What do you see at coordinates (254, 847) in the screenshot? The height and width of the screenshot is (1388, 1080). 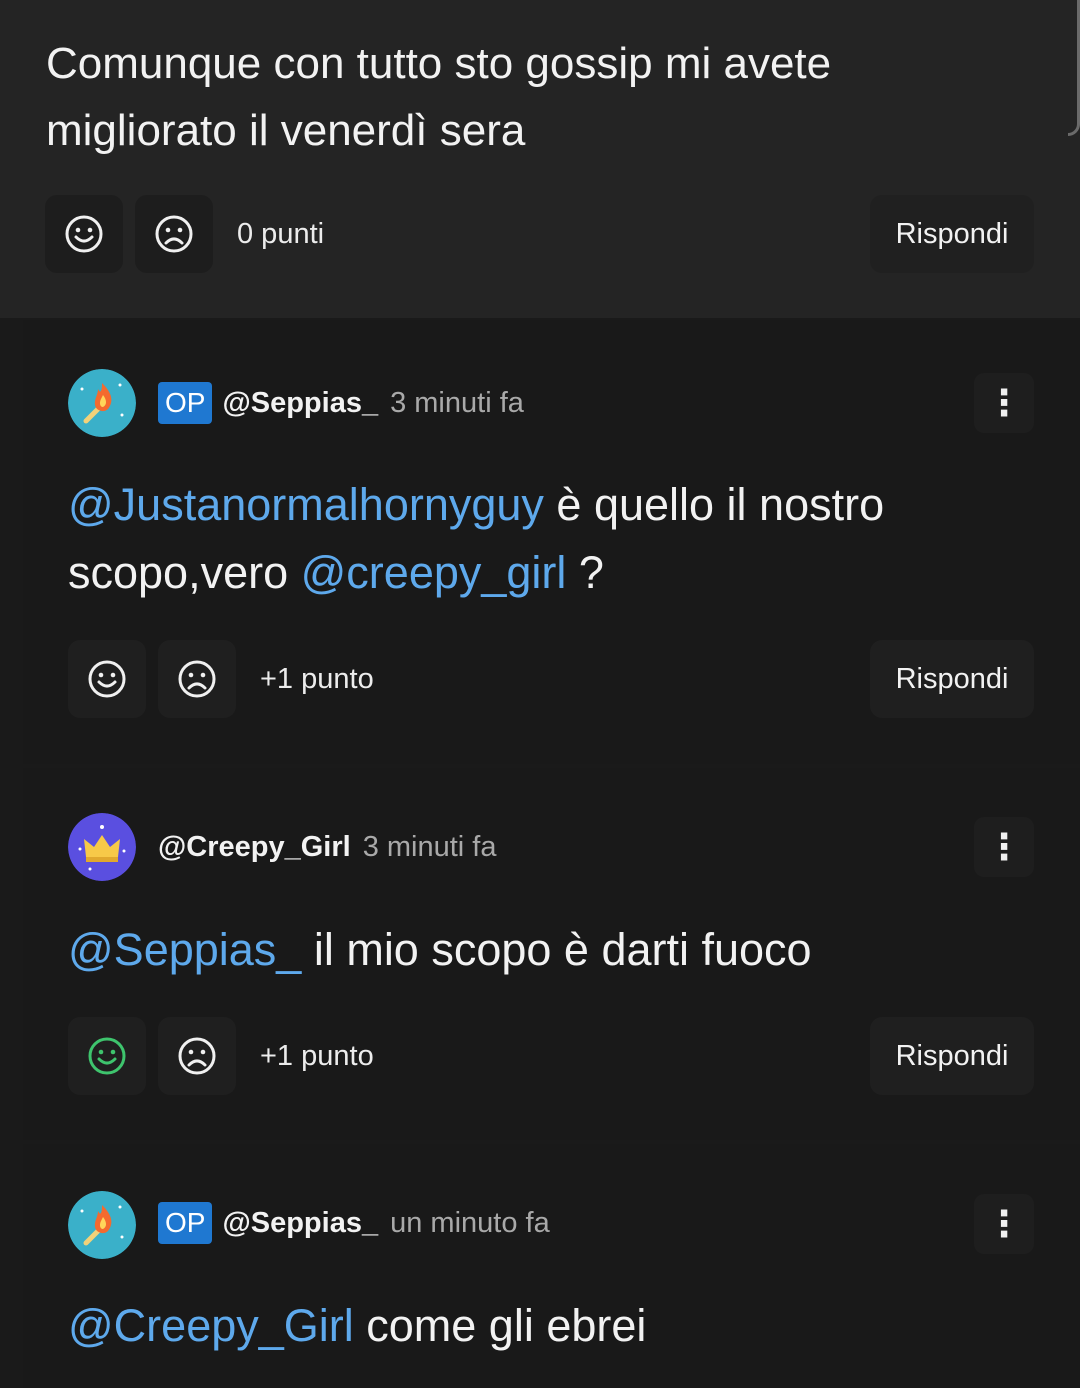 I see `username: @Creepy_Girl` at bounding box center [254, 847].